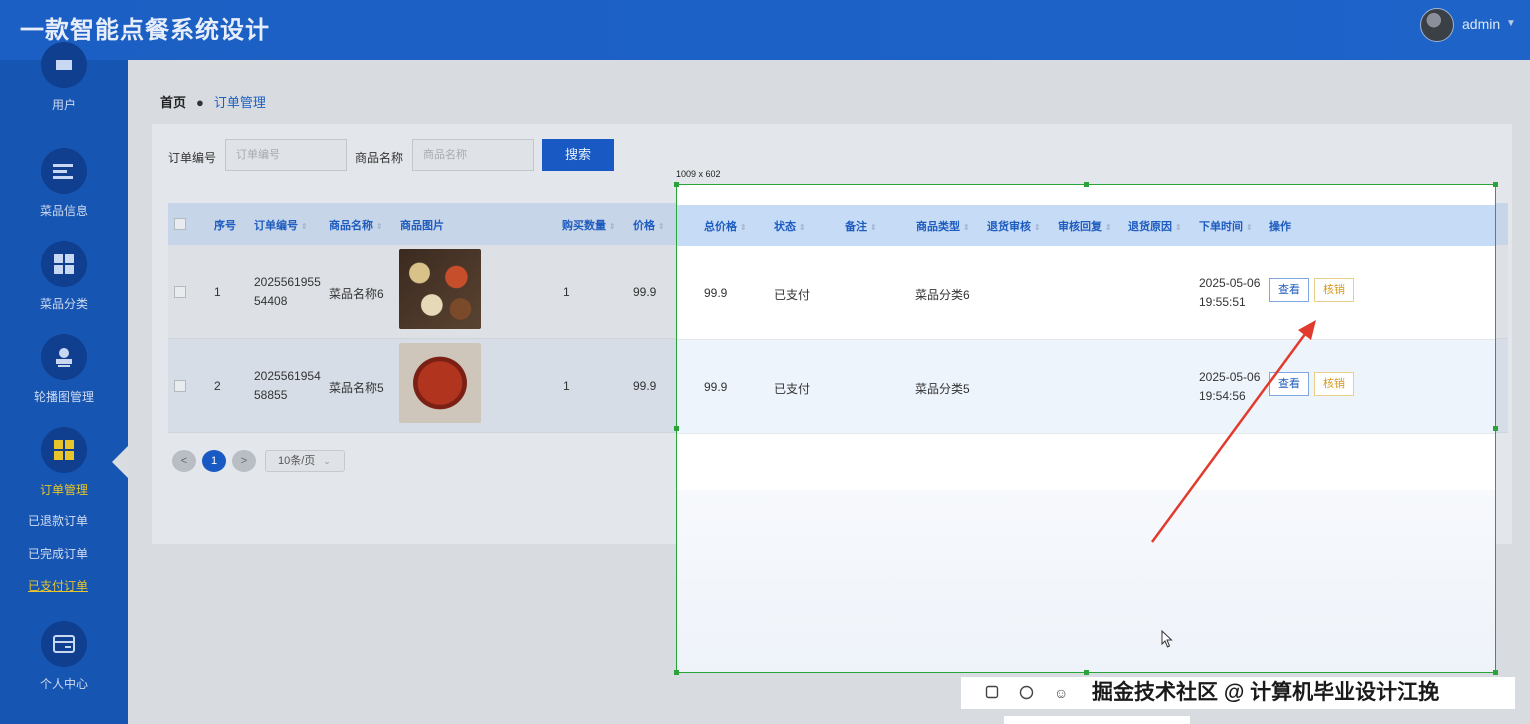 The width and height of the screenshot is (1530, 724). Describe the element at coordinates (1061, 693) in the screenshot. I see `emoji-tool-icon: ☺` at that location.